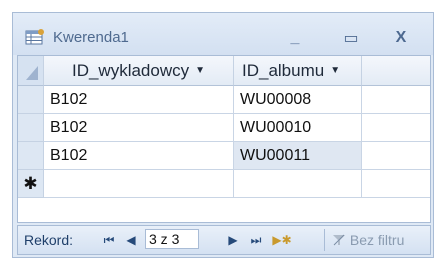  Describe the element at coordinates (282, 240) in the screenshot. I see `new-record-icon: ▶✱` at that location.